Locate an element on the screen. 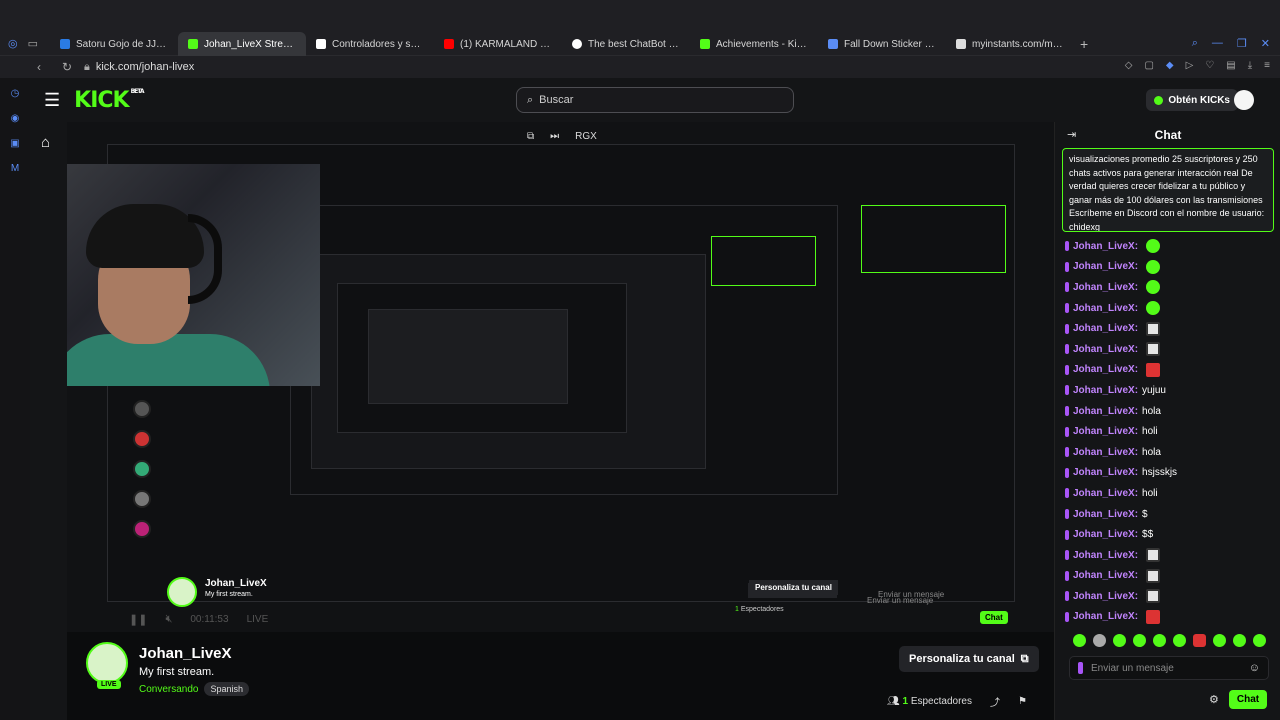 The width and height of the screenshot is (1280, 720). streamer-avatar is located at coordinates (107, 663).